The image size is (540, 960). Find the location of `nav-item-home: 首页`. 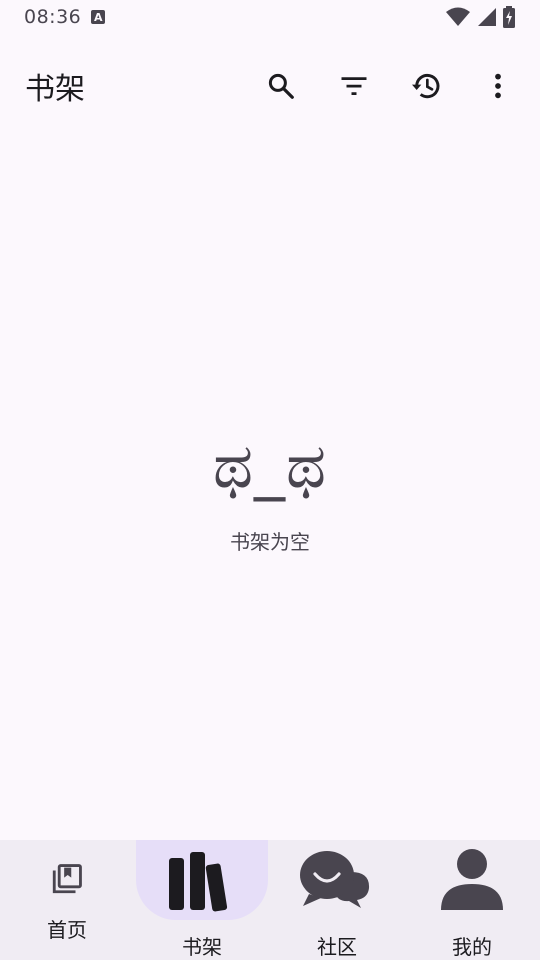

nav-item-home: 首页 is located at coordinates (67, 900).